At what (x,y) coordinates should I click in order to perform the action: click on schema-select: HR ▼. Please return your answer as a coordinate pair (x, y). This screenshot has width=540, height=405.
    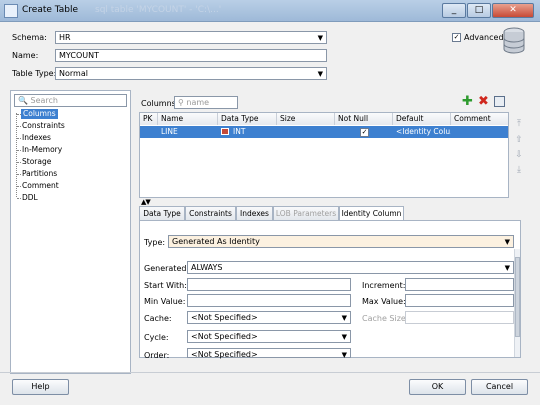
    Looking at the image, I should click on (191, 37).